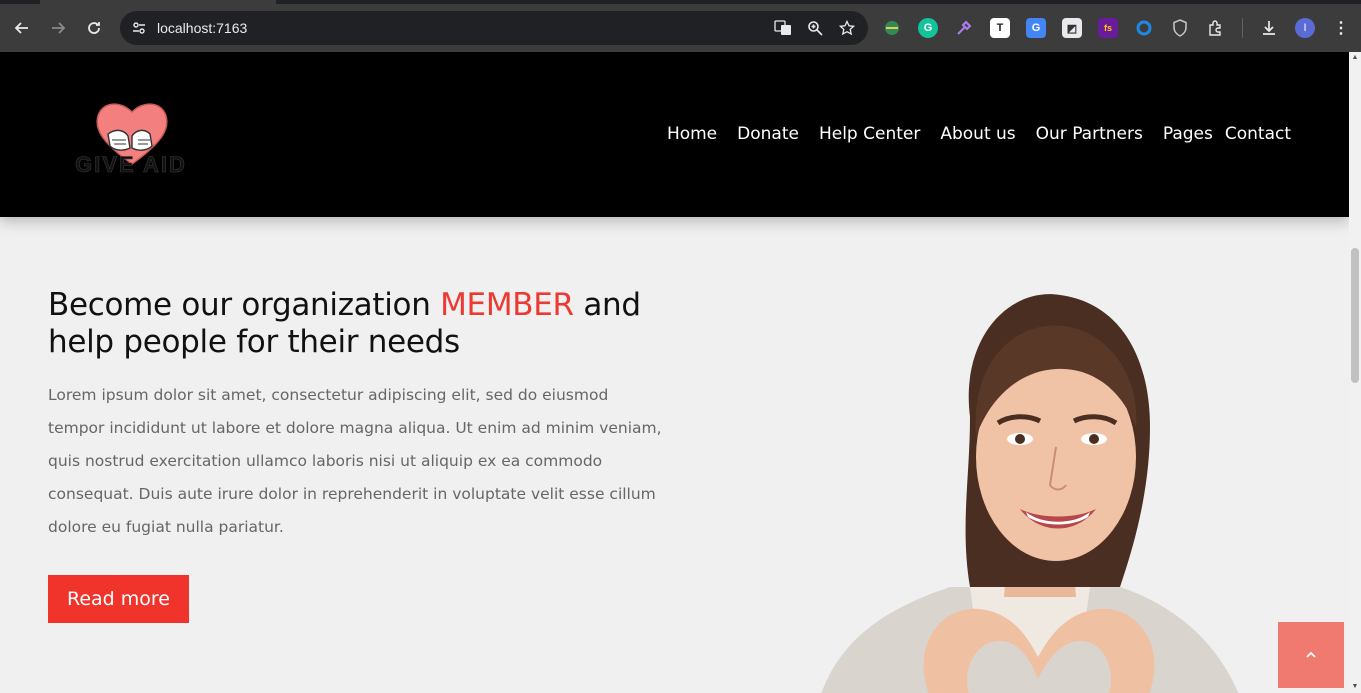 The image size is (1361, 693). Describe the element at coordinates (964, 28) in the screenshot. I see `color-picker-icon` at that location.